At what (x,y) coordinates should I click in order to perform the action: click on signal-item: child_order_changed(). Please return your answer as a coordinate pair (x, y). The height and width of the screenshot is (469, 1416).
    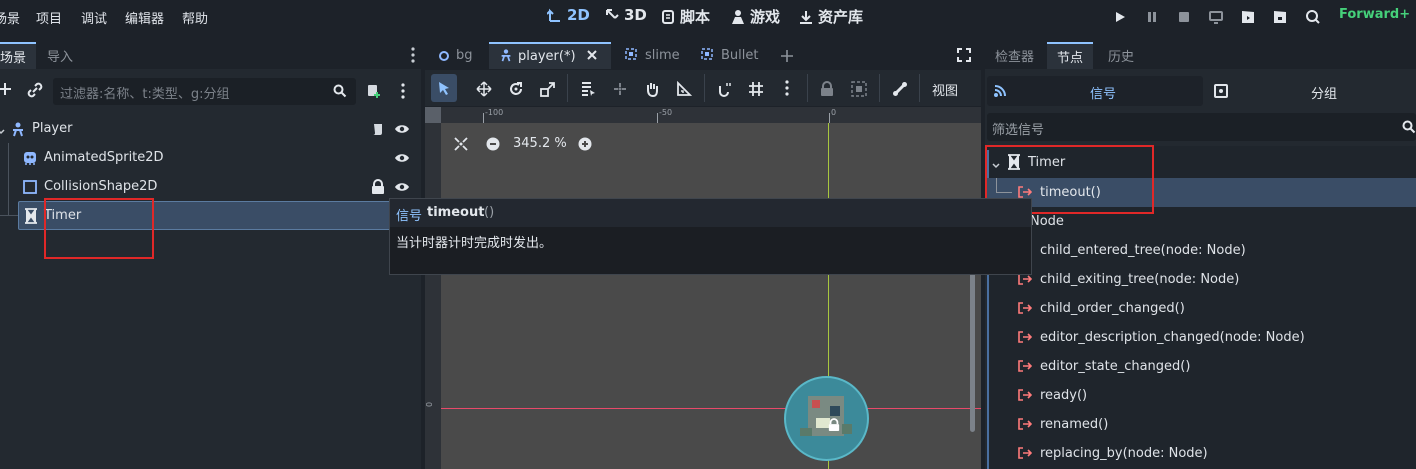
    Looking at the image, I should click on (1201, 308).